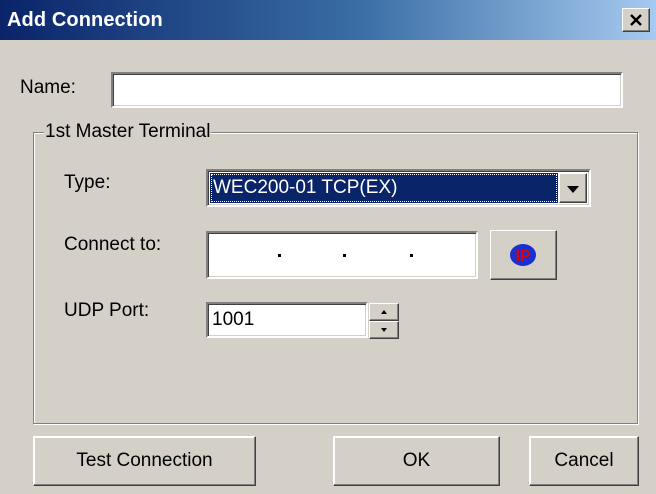 The image size is (656, 494). I want to click on udp-port-label: UDP Port:, so click(107, 310).